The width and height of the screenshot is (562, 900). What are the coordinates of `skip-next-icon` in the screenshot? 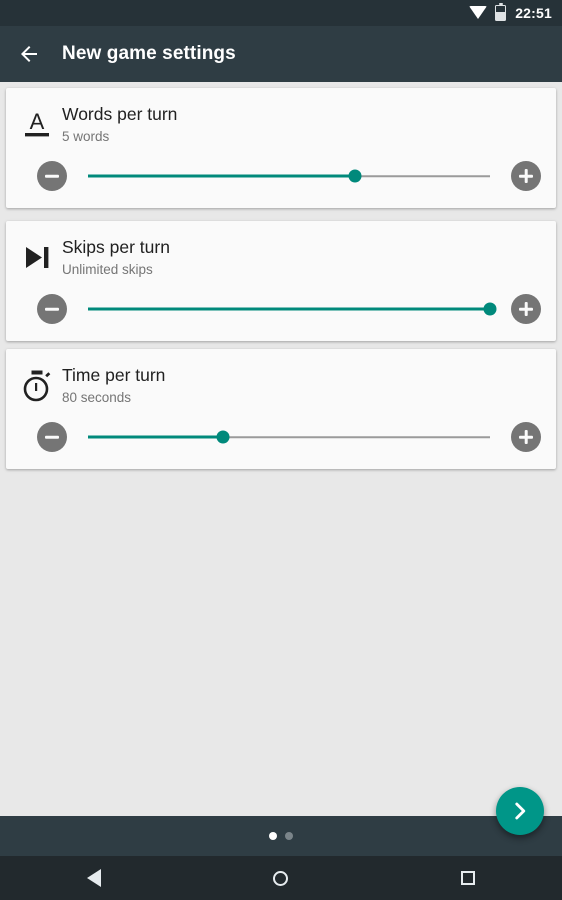 It's located at (34, 258).